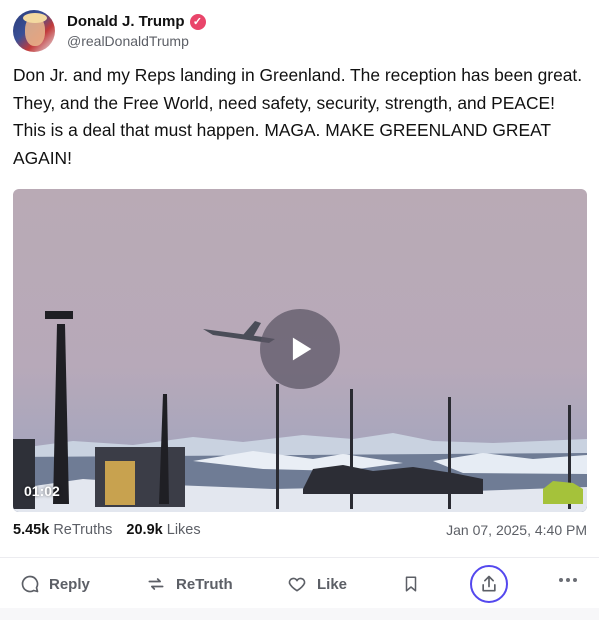 The height and width of the screenshot is (620, 599). I want to click on bookmark-button, so click(415, 584).